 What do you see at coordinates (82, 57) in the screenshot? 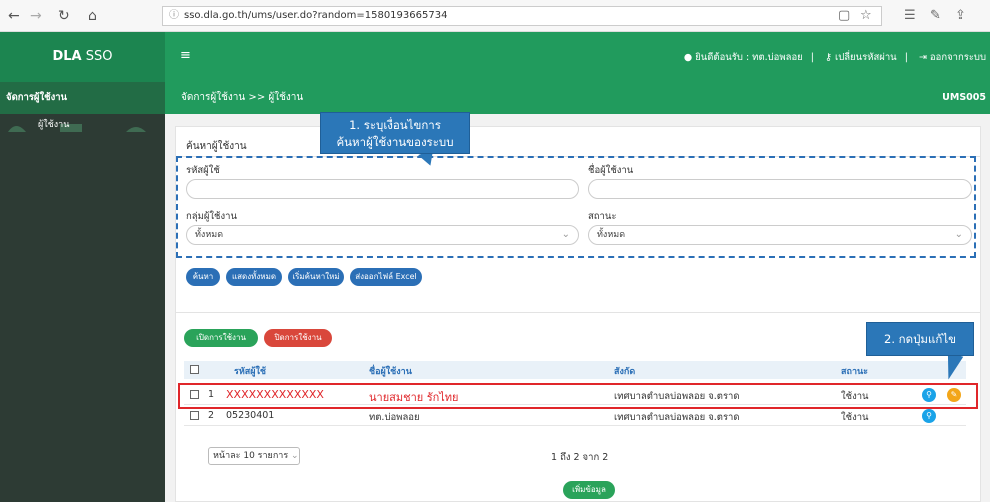
I see `brand-logo: DLA SSO` at bounding box center [82, 57].